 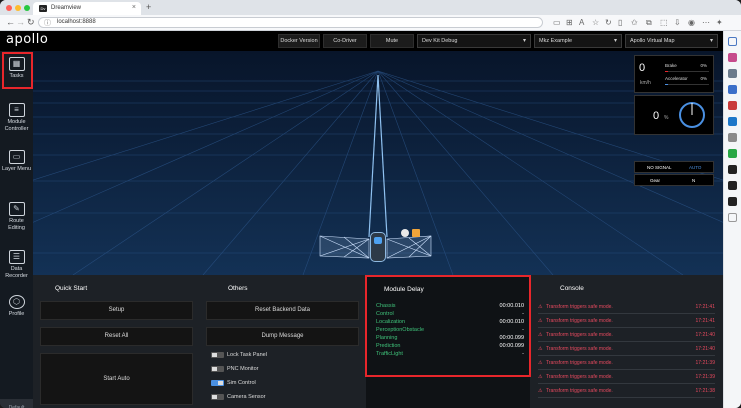 What do you see at coordinates (116, 310) in the screenshot?
I see `setup-button: Setup` at bounding box center [116, 310].